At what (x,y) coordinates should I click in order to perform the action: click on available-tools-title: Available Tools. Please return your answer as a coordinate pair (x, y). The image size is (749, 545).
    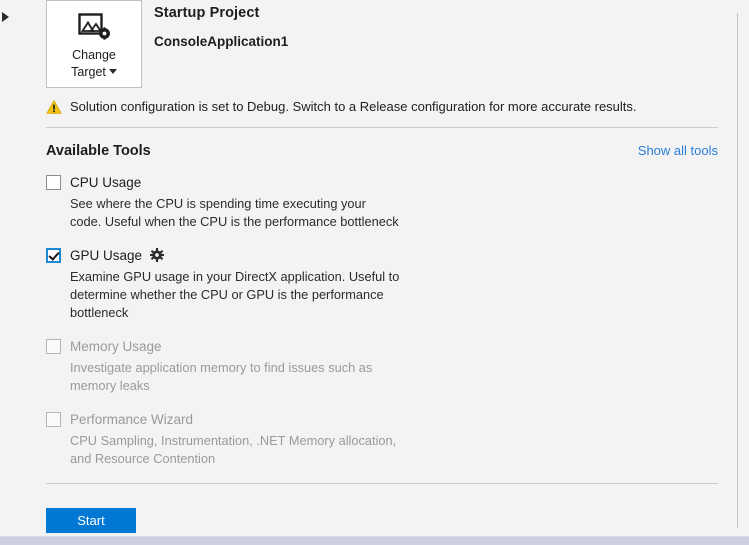
    Looking at the image, I should click on (98, 151).